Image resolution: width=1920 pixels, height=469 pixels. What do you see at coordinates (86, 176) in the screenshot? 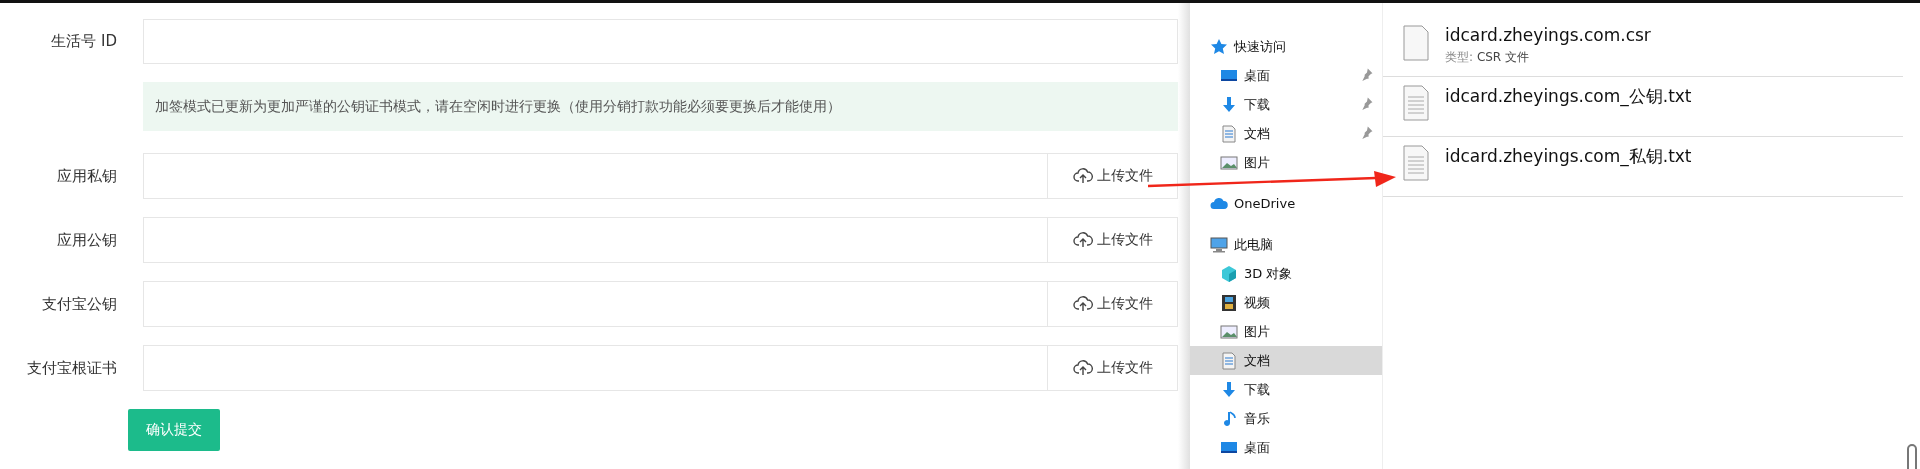
I see `field-label: 应用私钥` at bounding box center [86, 176].